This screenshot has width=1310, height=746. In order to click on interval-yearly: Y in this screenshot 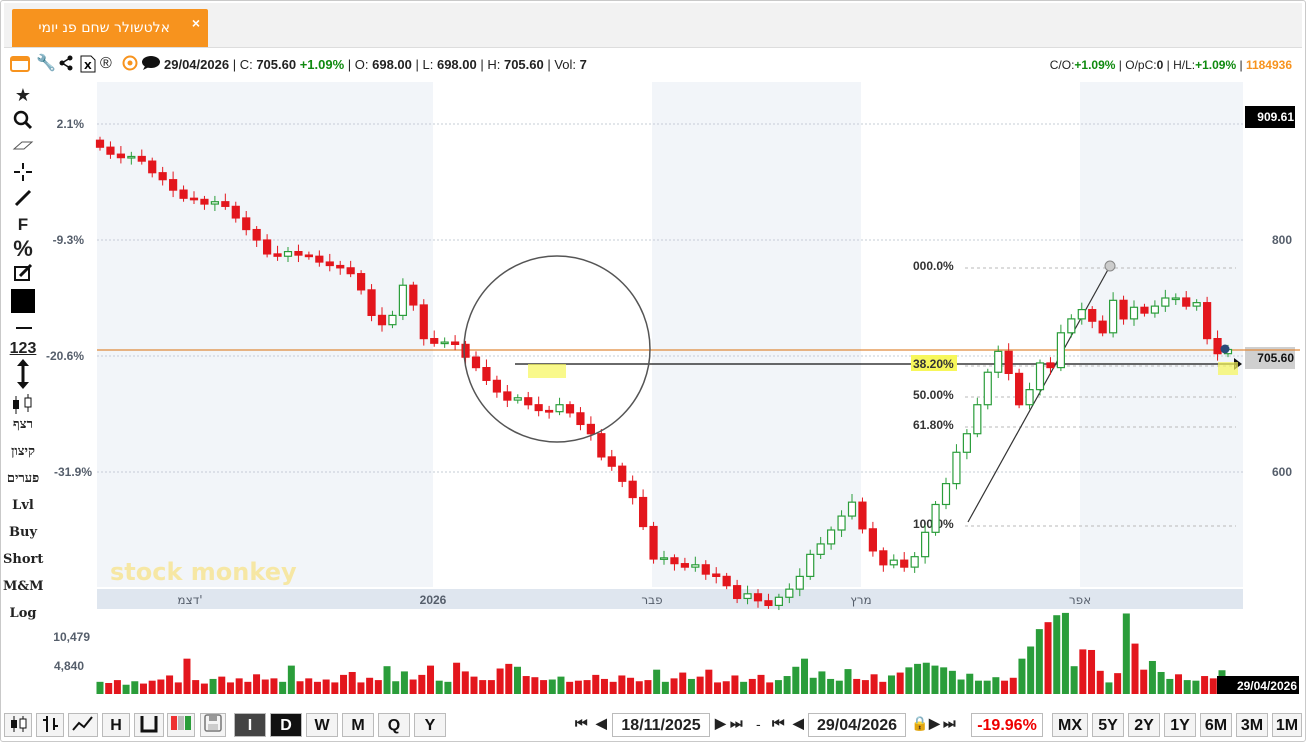, I will do `click(430, 725)`.